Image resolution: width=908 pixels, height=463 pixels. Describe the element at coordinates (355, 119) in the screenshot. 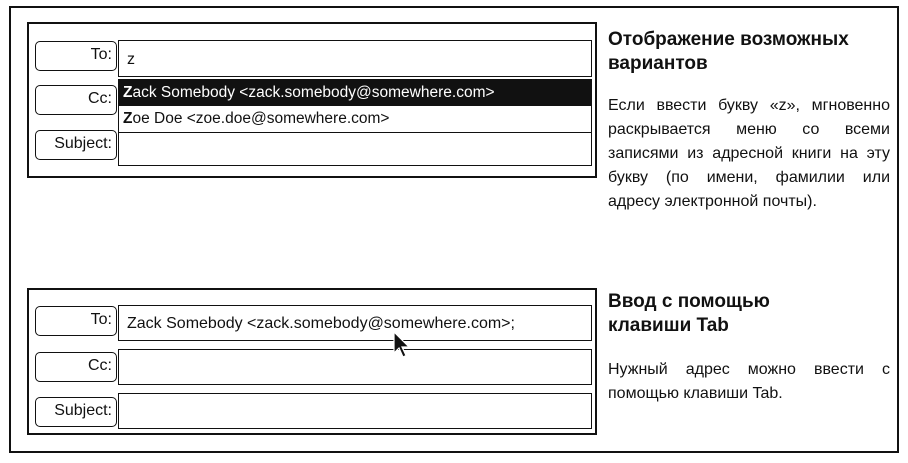

I see `suggestion-item: Zoe Doe <zoe.doe@somewhere.com>` at that location.